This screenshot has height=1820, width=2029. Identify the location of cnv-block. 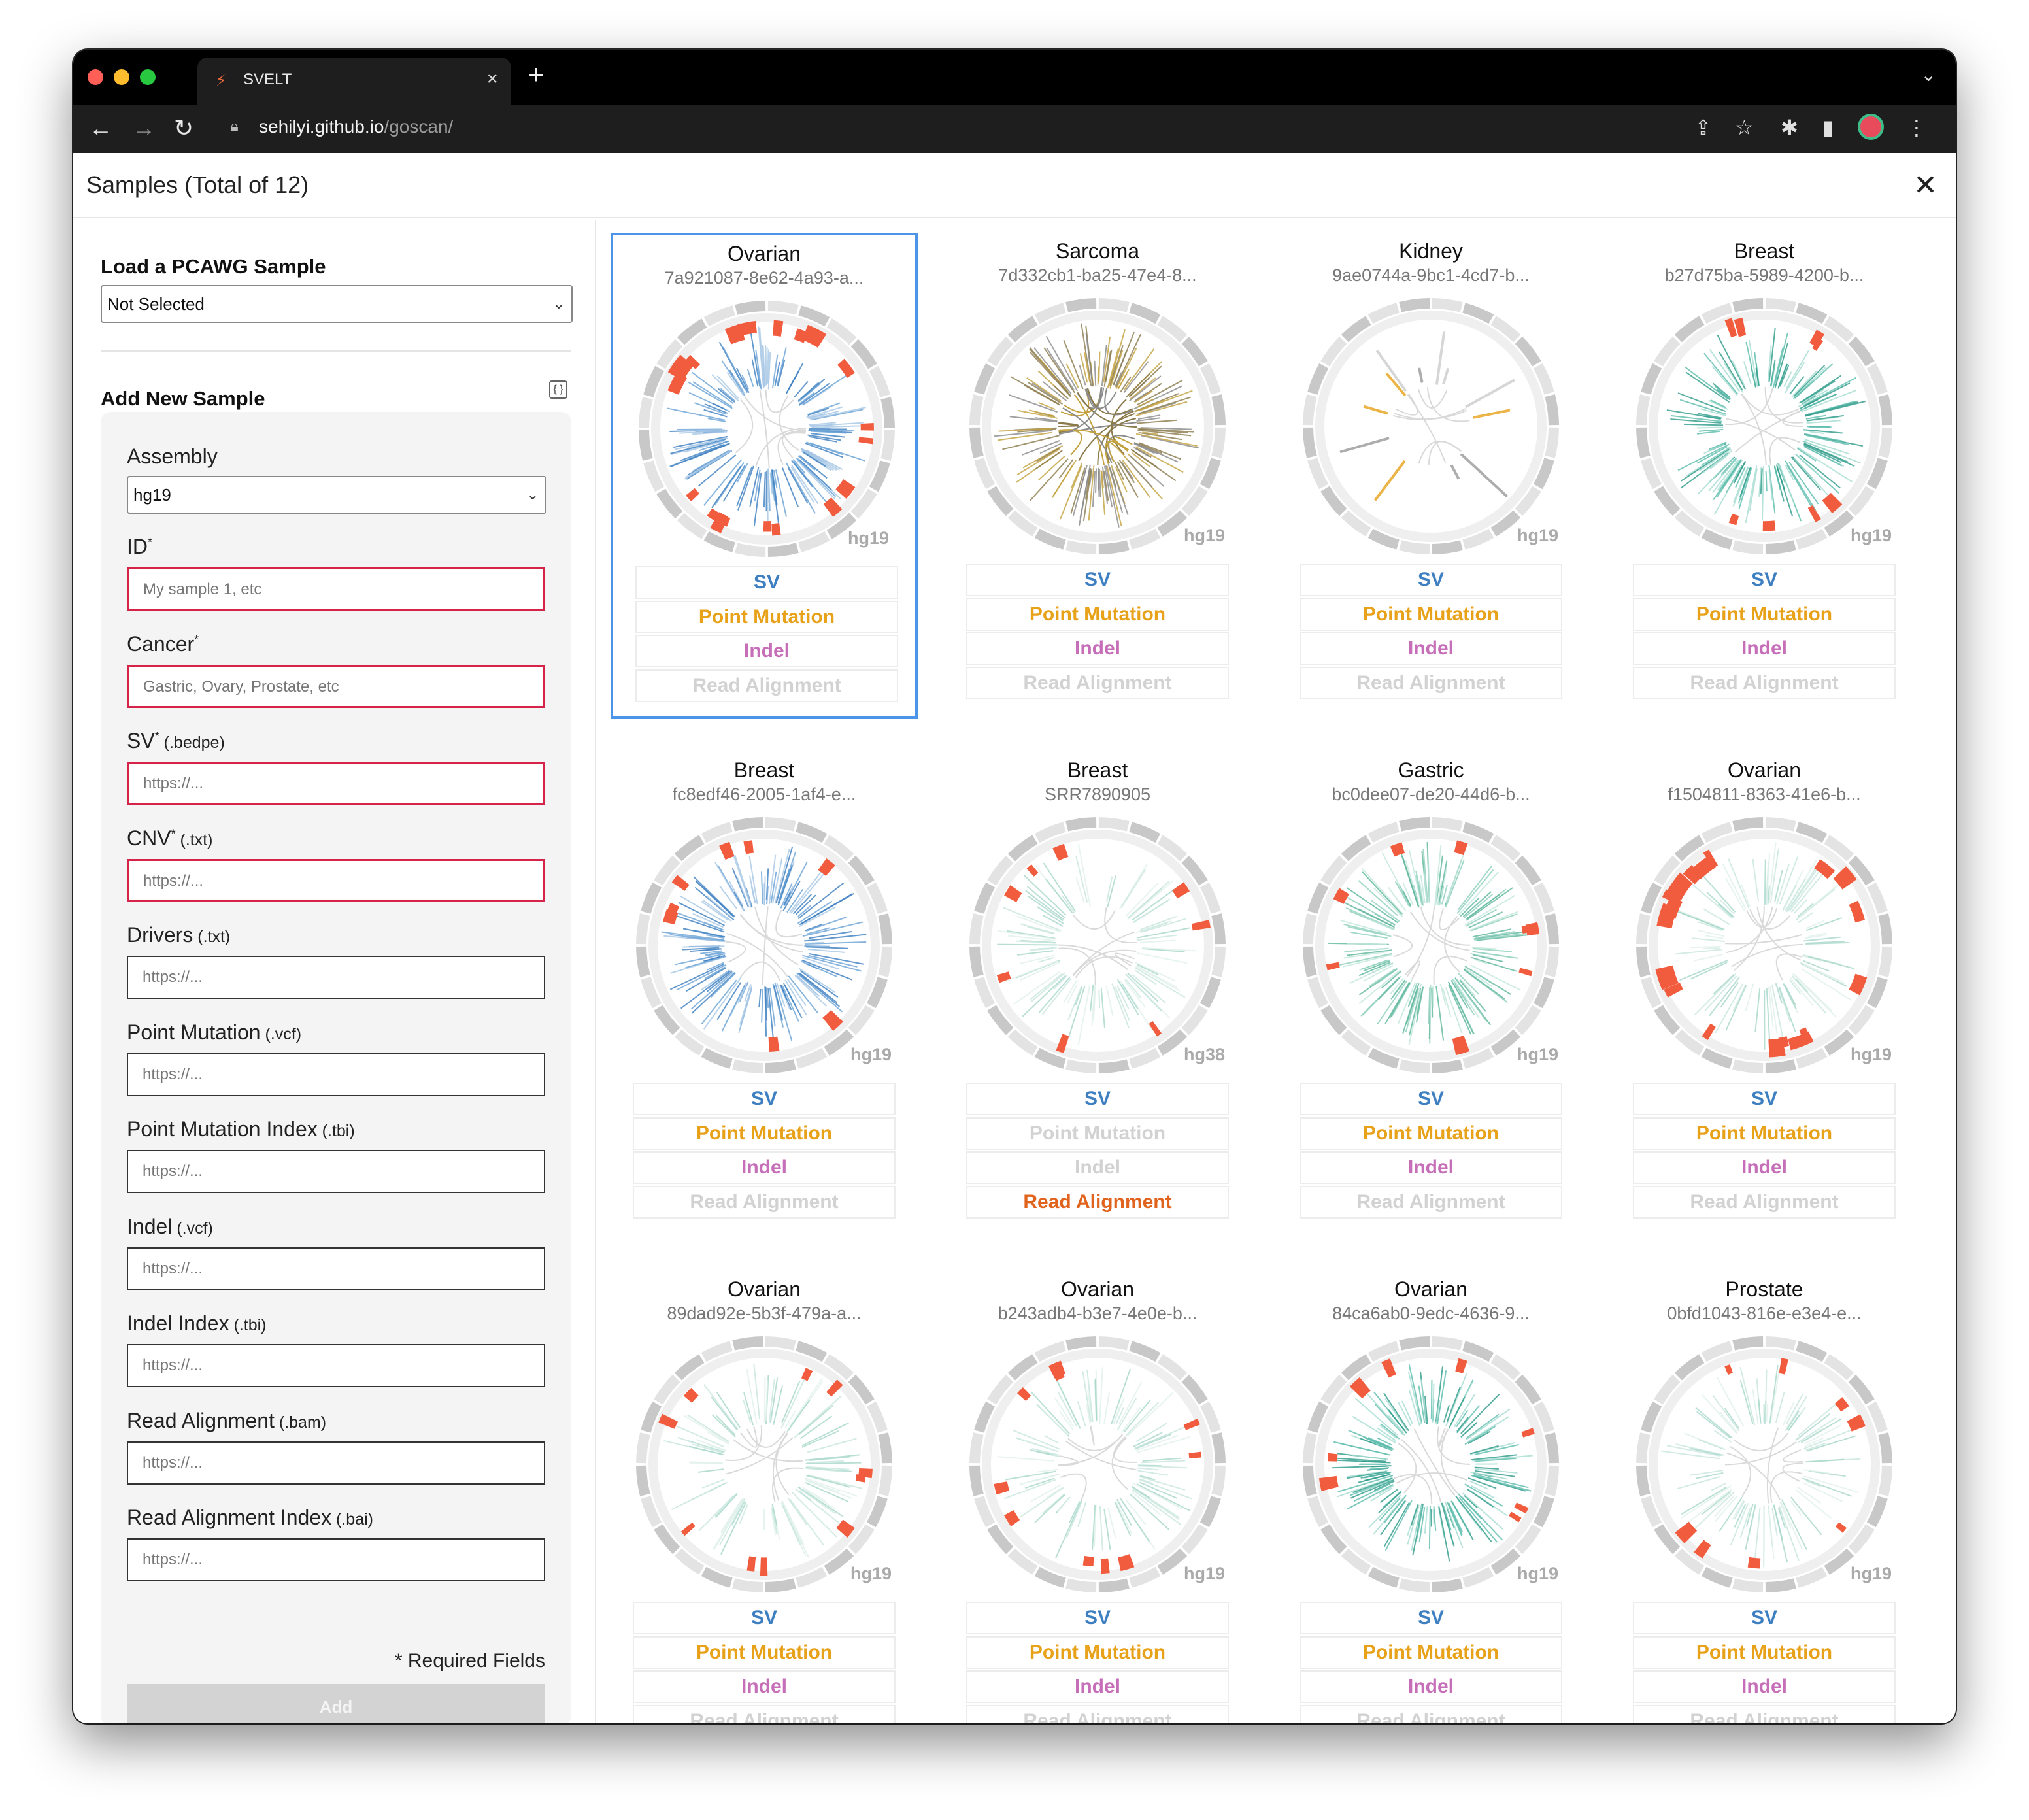
(767, 526).